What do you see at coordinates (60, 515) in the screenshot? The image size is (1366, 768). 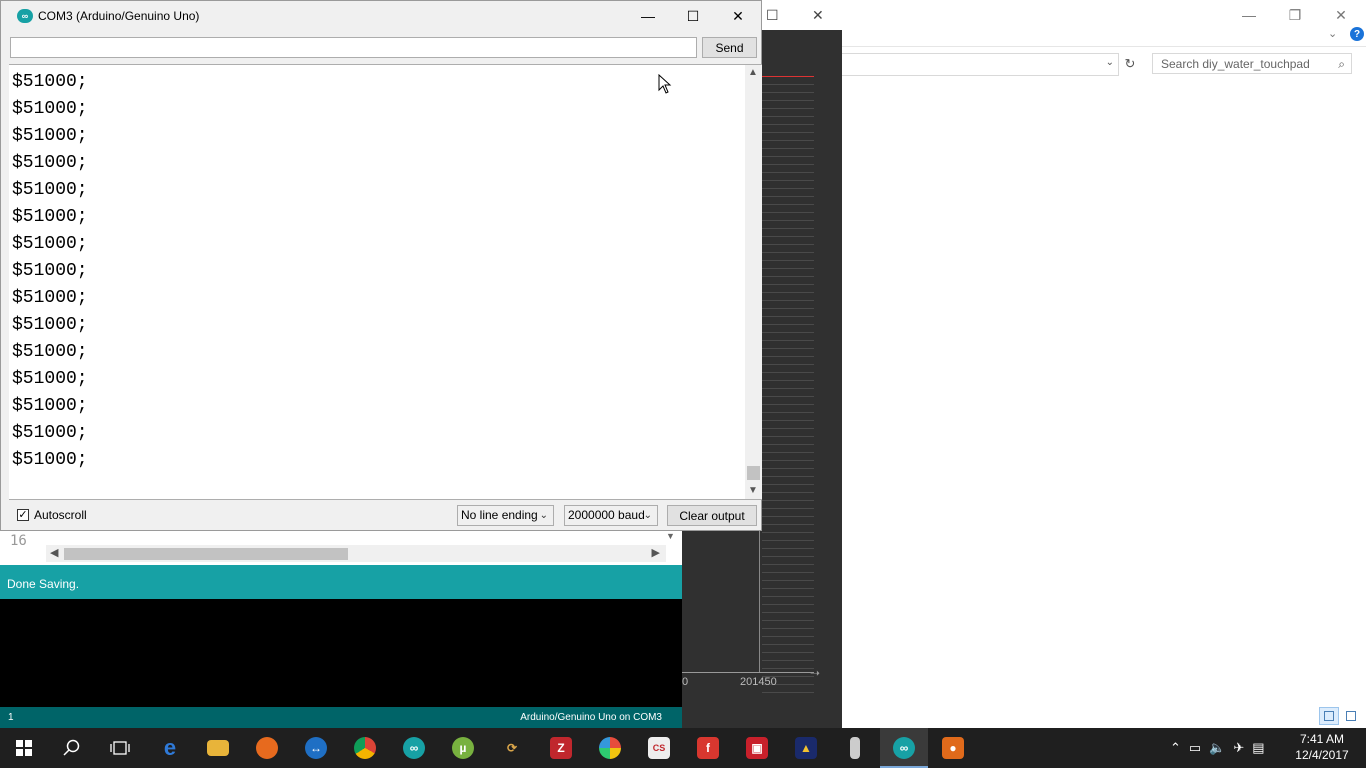 I see `autoscroll-label: Autoscroll` at bounding box center [60, 515].